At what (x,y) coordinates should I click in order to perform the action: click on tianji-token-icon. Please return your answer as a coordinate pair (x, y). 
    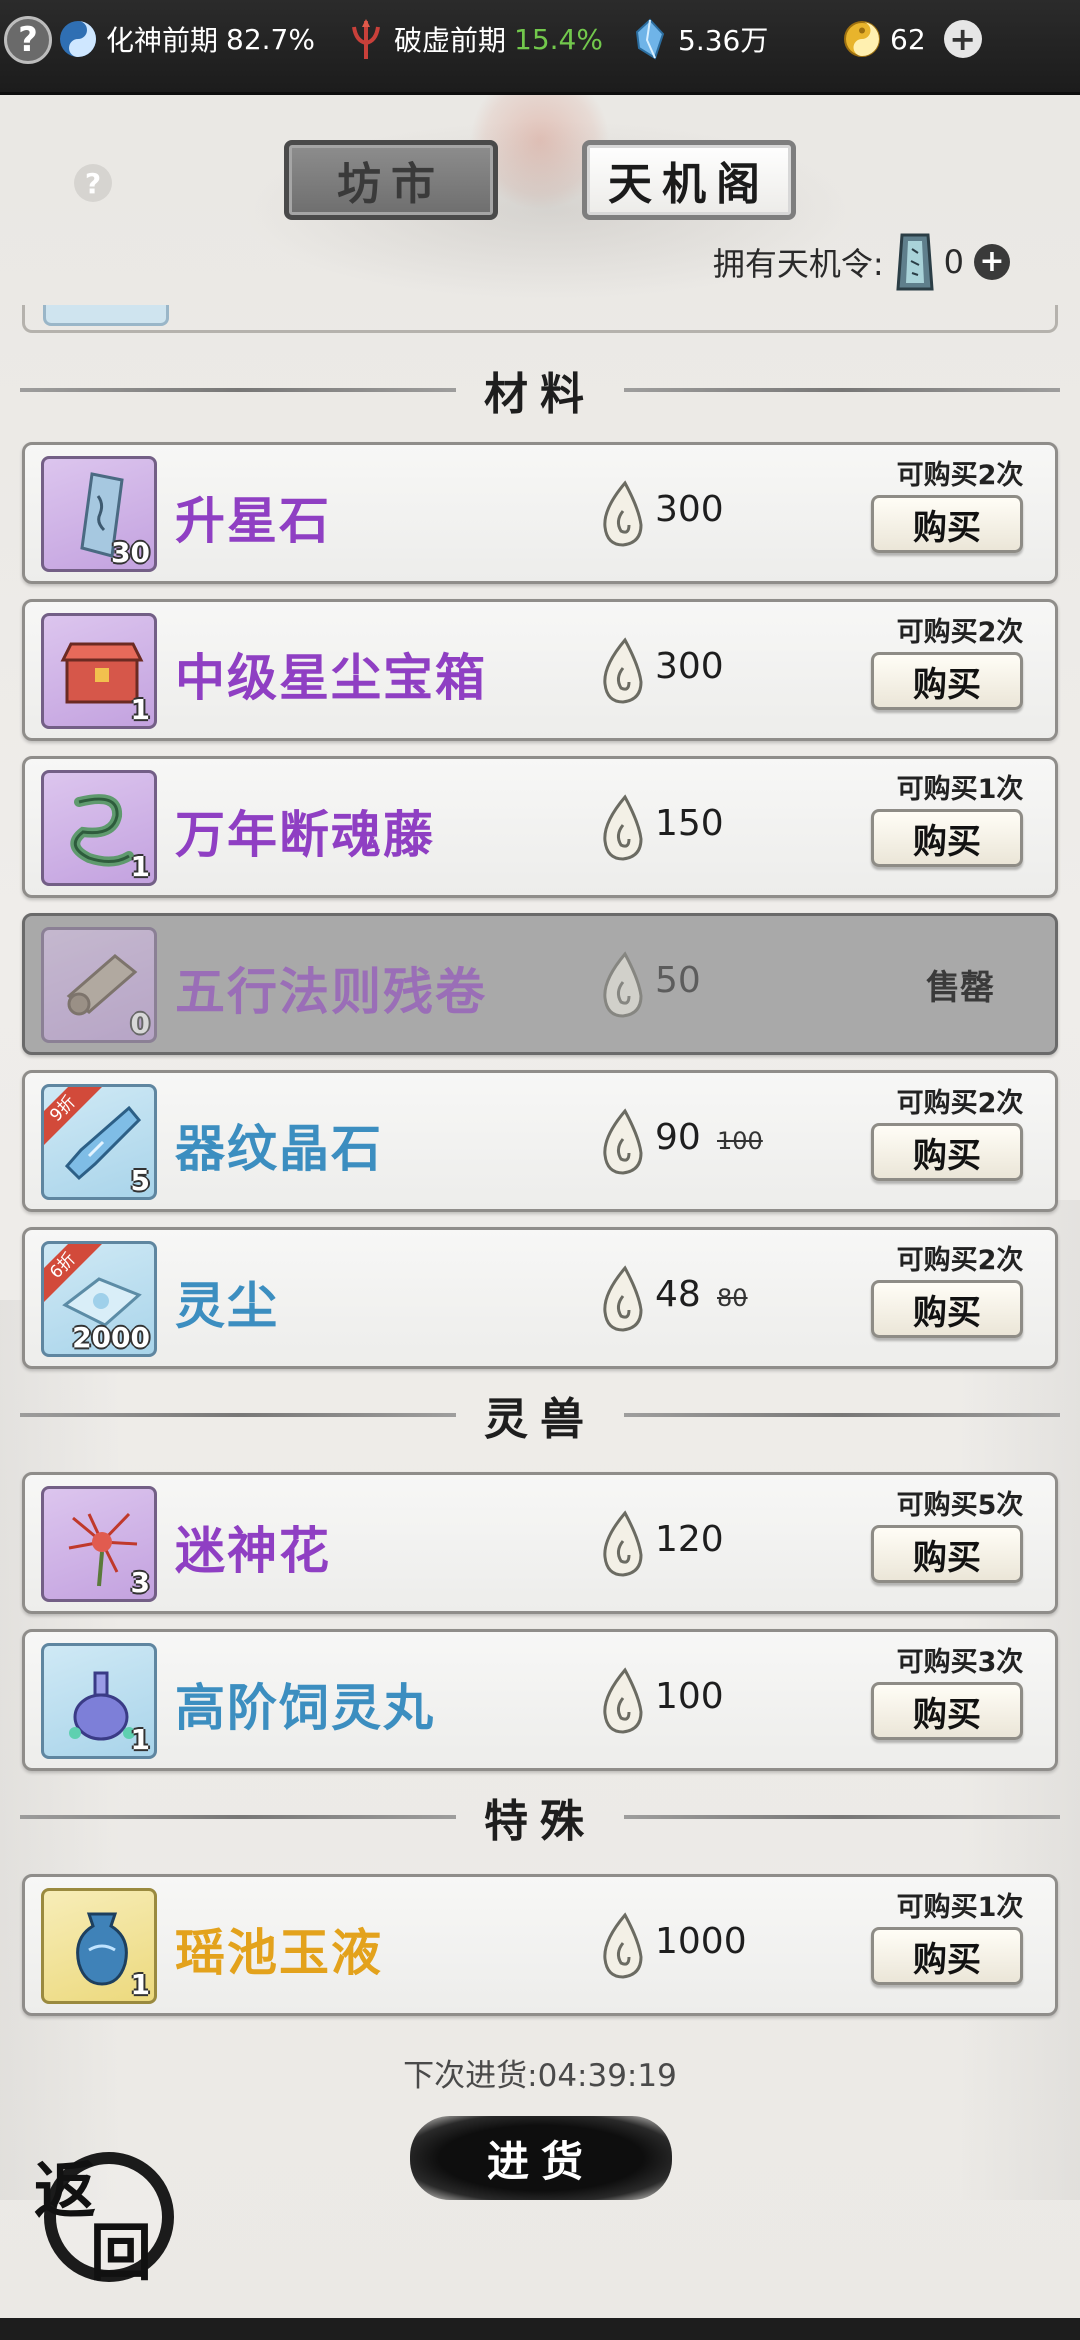
    Looking at the image, I should click on (915, 262).